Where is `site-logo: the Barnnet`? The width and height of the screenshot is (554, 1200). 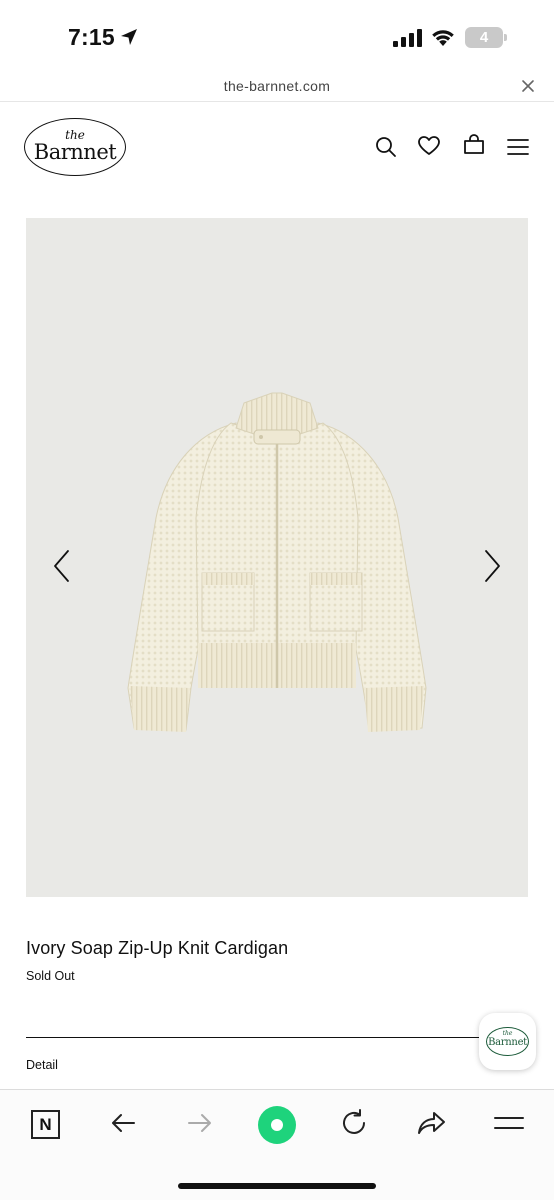 site-logo: the Barnnet is located at coordinates (75, 148).